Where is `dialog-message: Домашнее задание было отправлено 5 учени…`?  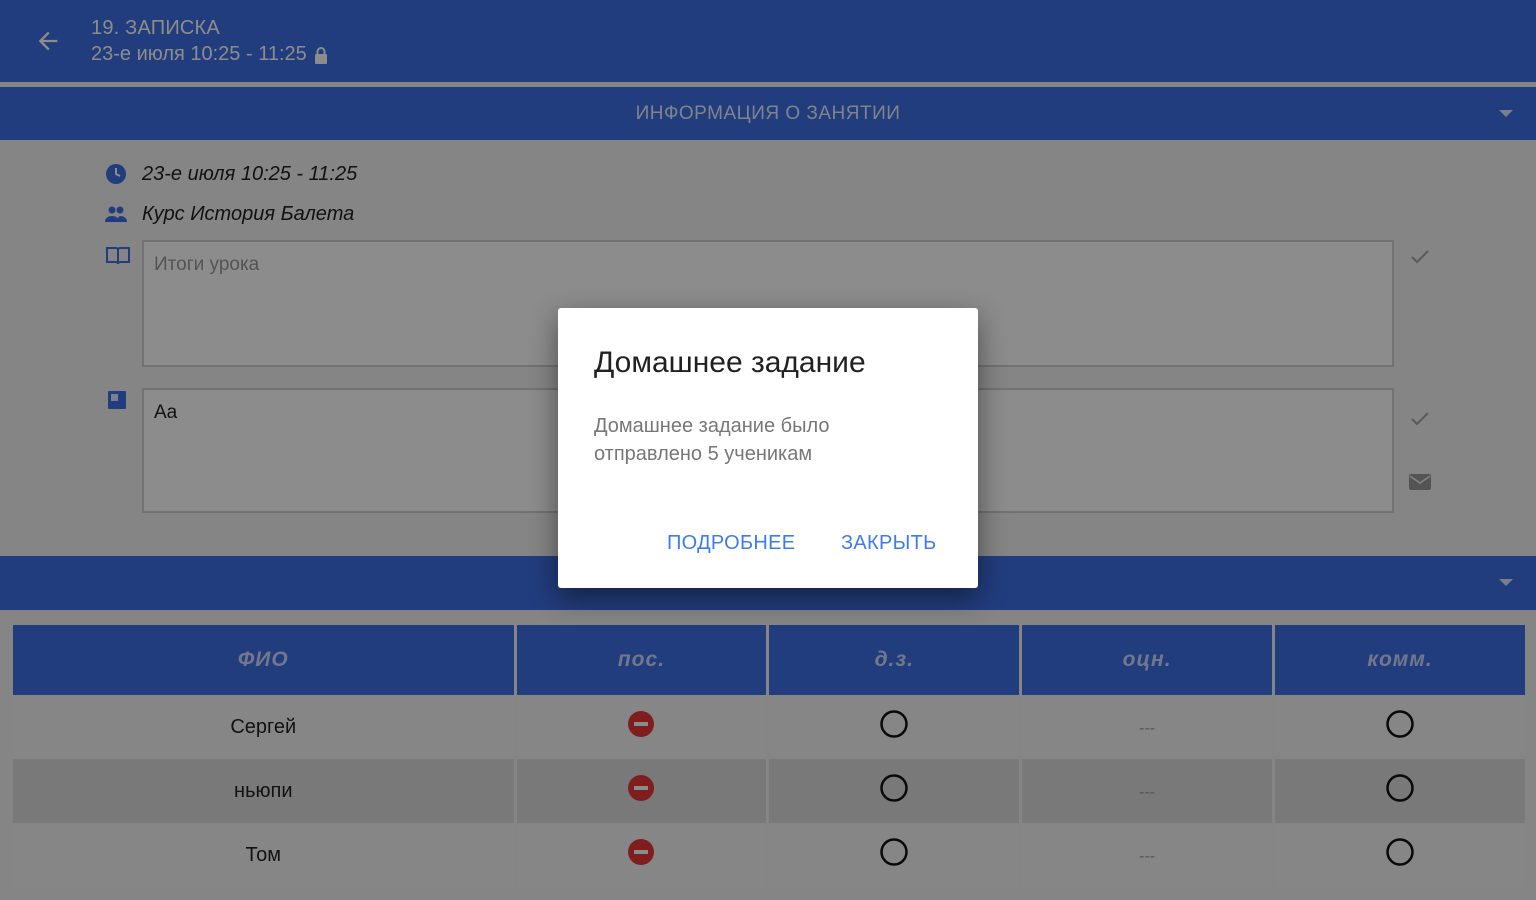 dialog-message: Домашнее задание было отправлено 5 учени… is located at coordinates (712, 440).